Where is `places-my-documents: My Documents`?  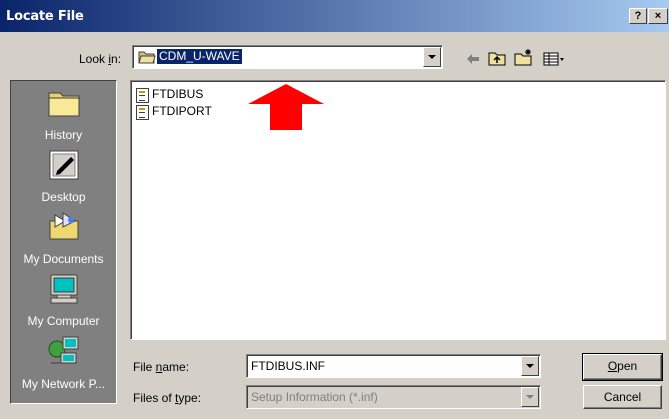 places-my-documents: My Documents is located at coordinates (63, 240).